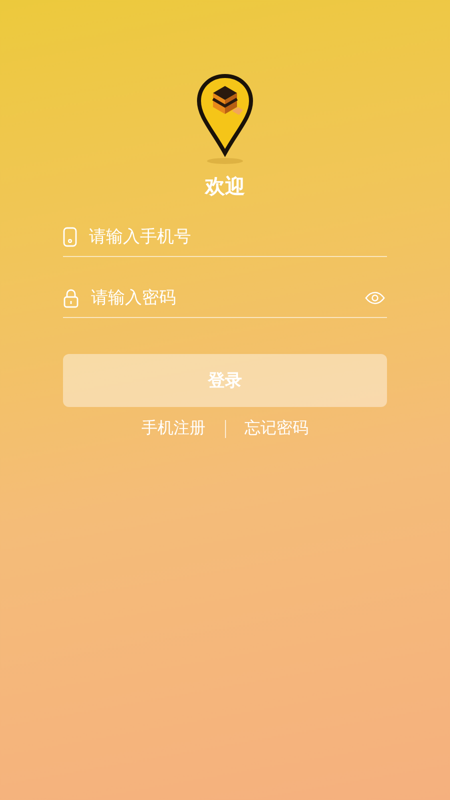 This screenshot has height=800, width=450. I want to click on lock-icon, so click(71, 298).